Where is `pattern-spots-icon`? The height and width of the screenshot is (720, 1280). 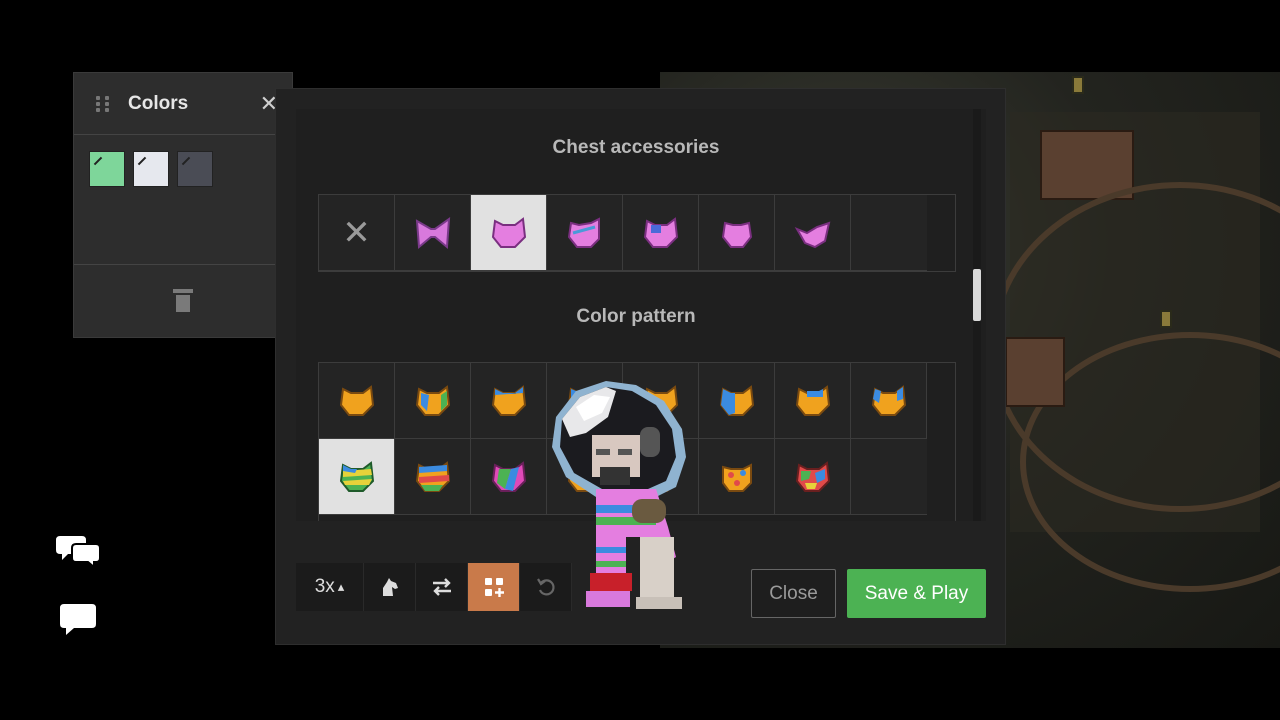 pattern-spots-icon is located at coordinates (736, 477).